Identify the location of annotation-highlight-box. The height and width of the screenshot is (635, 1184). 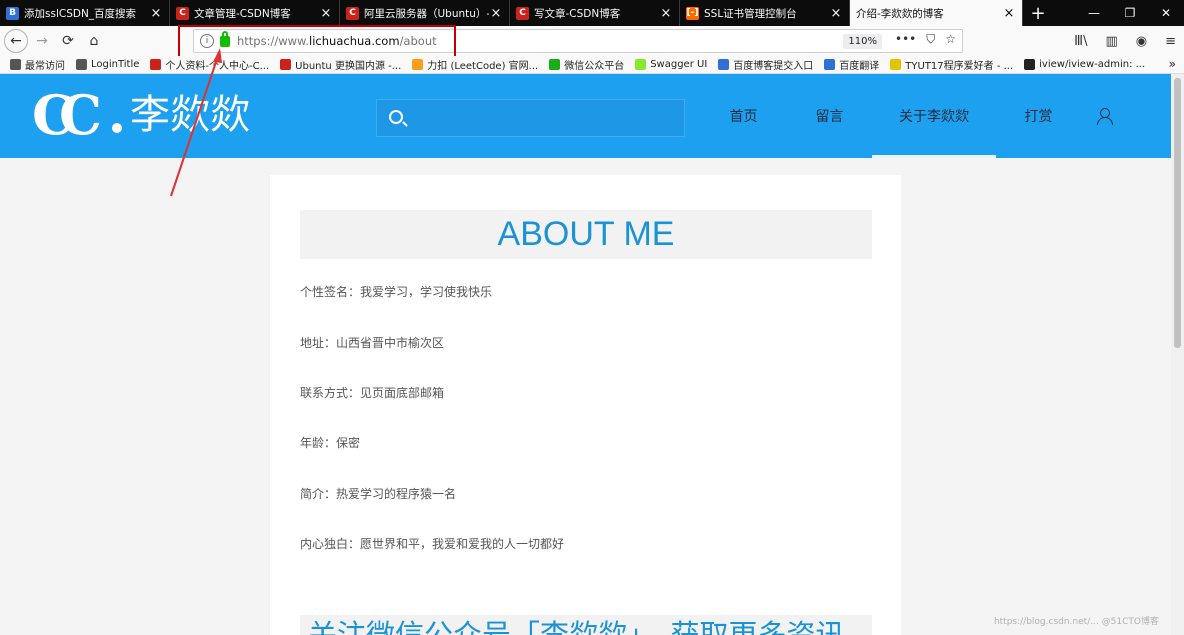
(317, 42).